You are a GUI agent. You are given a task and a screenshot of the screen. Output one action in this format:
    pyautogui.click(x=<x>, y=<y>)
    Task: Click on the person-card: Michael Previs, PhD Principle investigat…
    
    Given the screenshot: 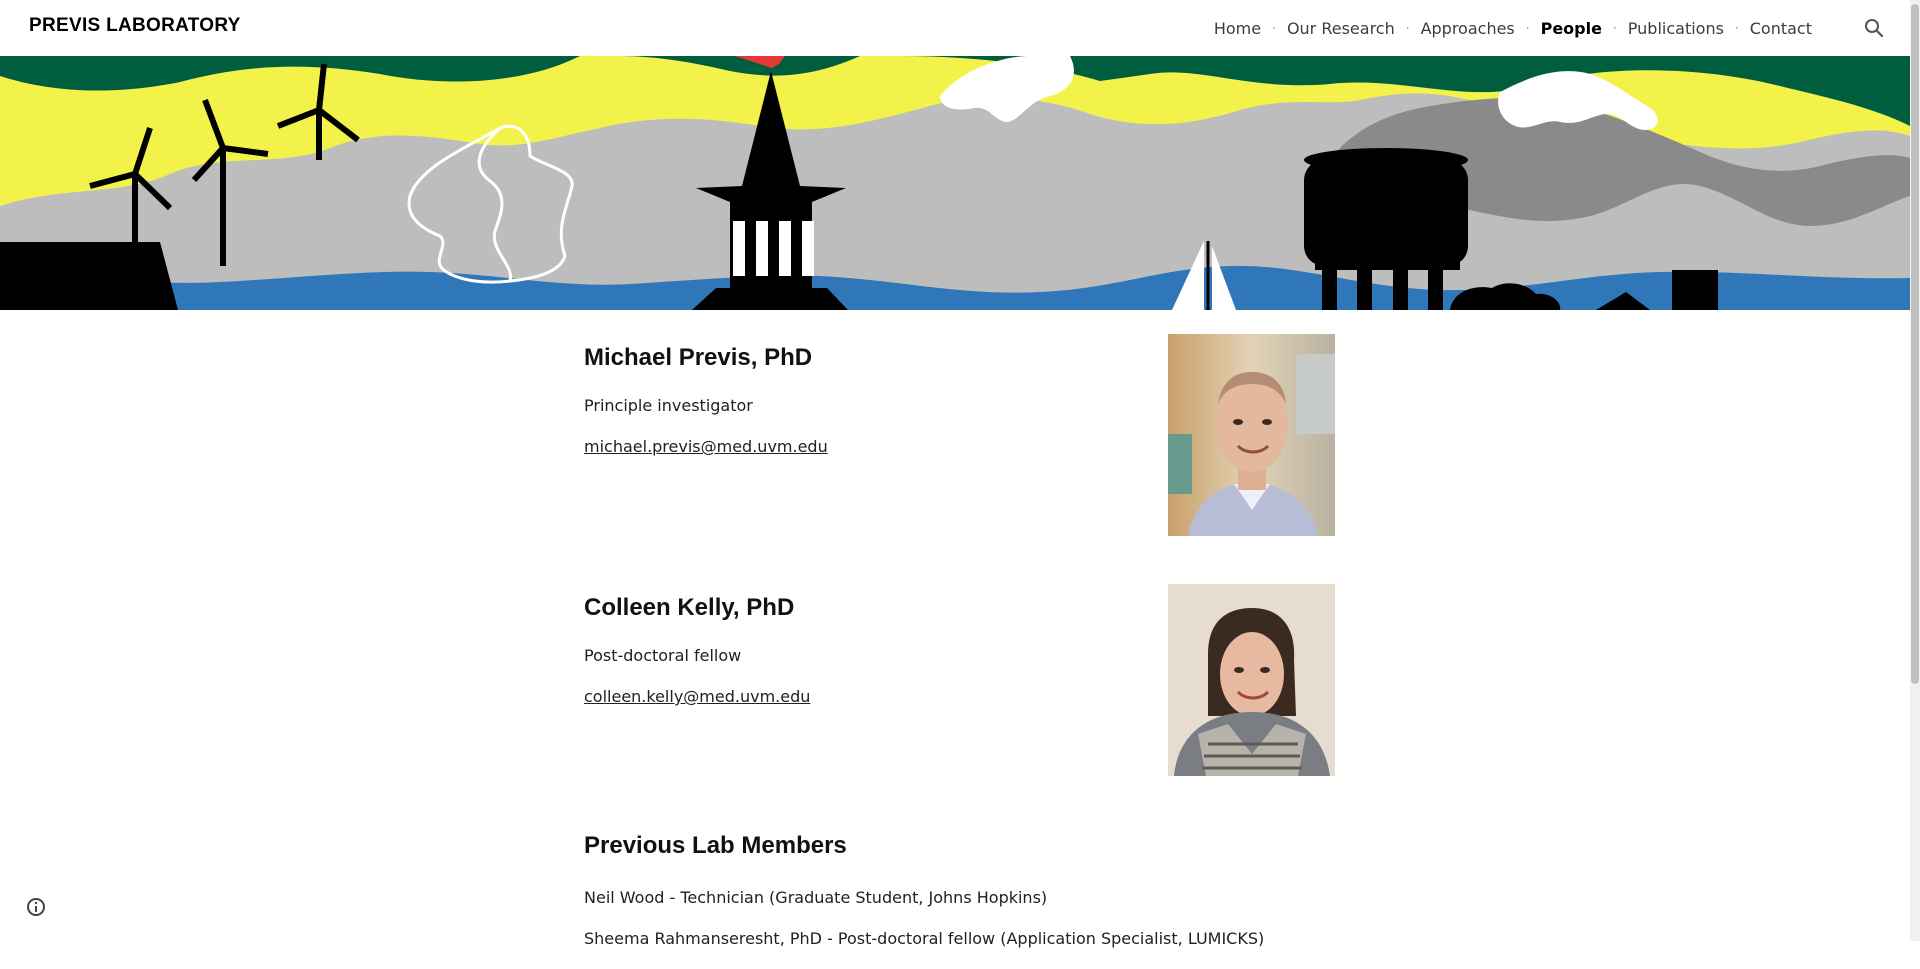 What is the action you would take?
    pyautogui.click(x=960, y=435)
    